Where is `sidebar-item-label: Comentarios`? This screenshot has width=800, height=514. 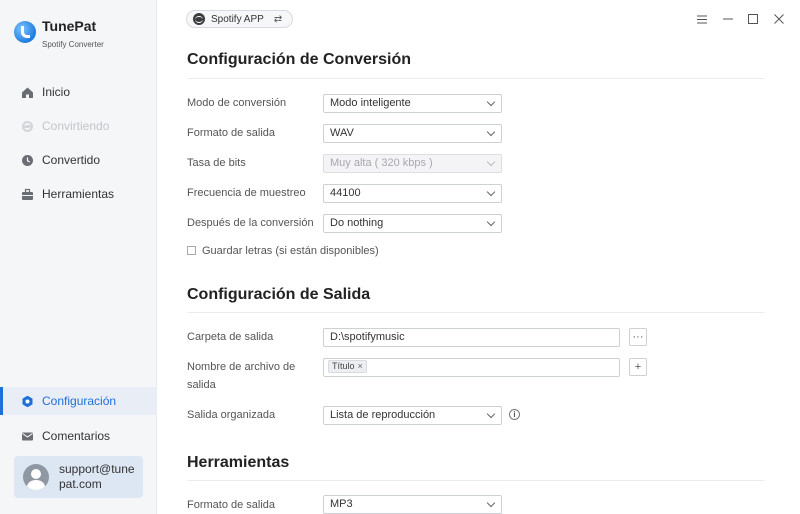
sidebar-item-label: Comentarios is located at coordinates (76, 436).